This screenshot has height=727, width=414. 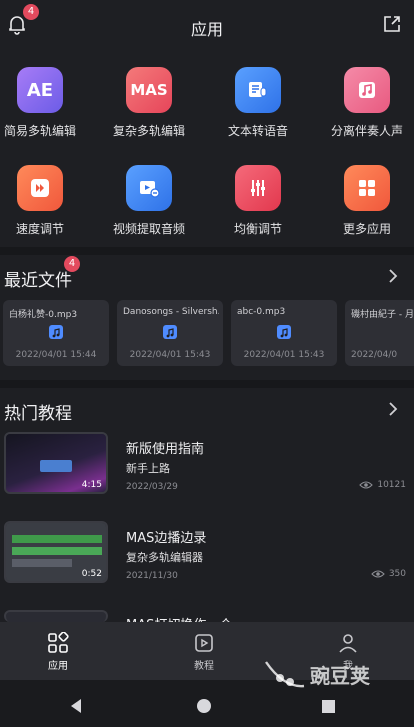 What do you see at coordinates (165, 449) in the screenshot?
I see `tutorial-title: 新版使用指南` at bounding box center [165, 449].